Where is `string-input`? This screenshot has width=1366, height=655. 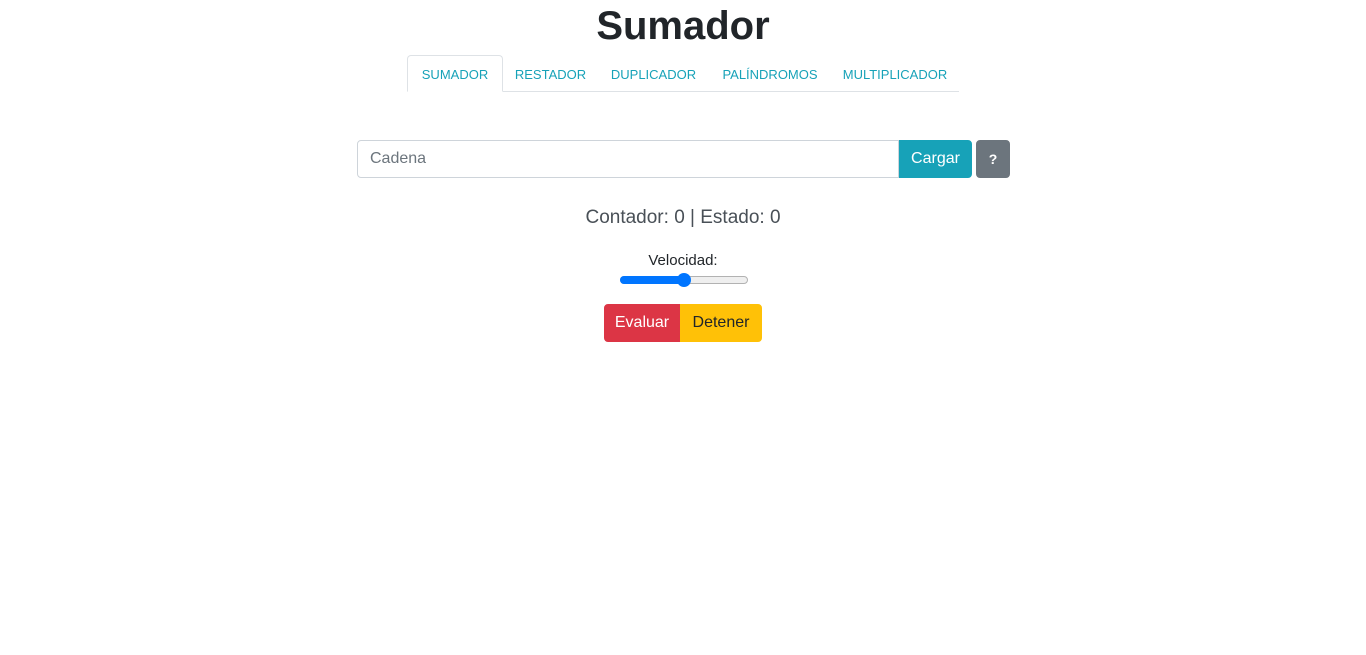
string-input is located at coordinates (628, 159).